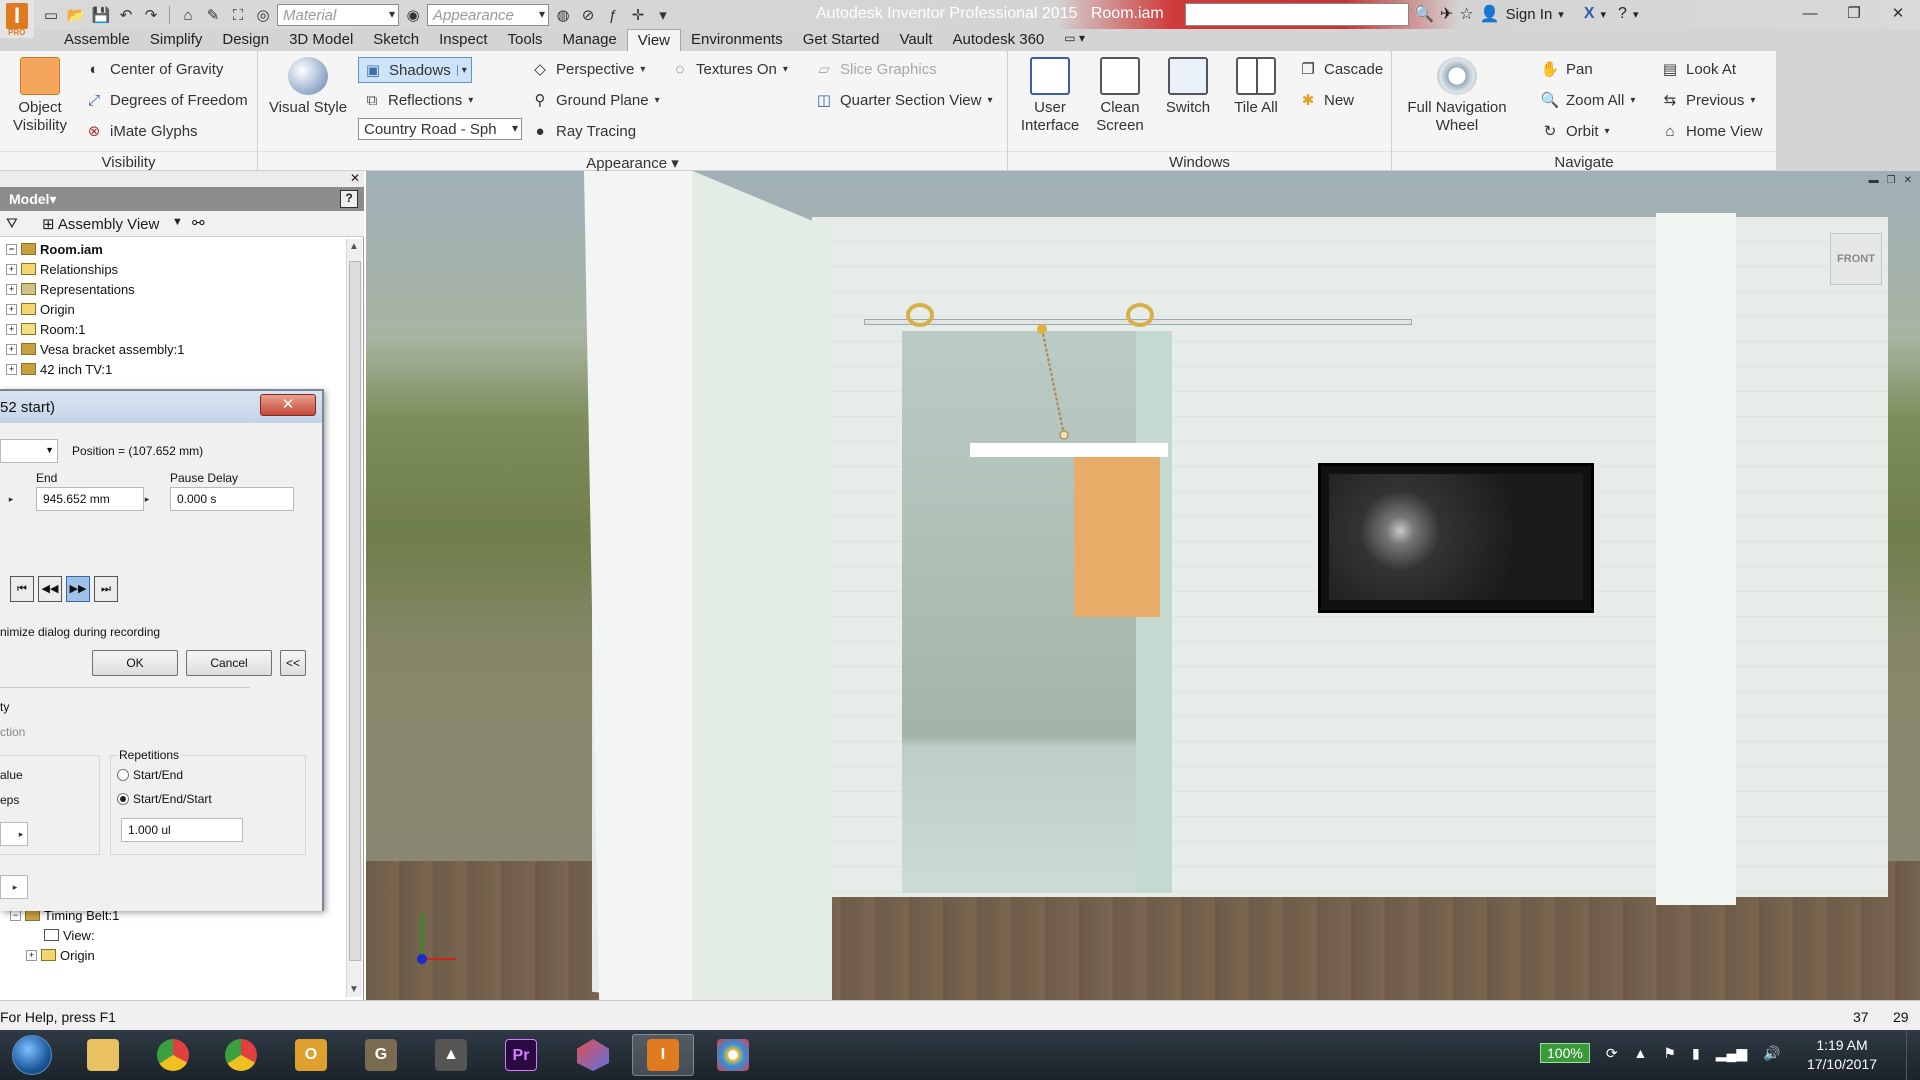 The image size is (1920, 1080). I want to click on taskbar-3d-app, so click(593, 1055).